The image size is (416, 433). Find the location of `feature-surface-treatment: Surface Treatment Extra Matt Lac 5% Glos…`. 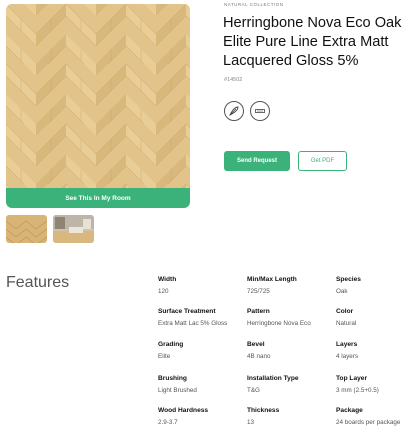

feature-surface-treatment: Surface Treatment Extra Matt Lac 5% Glos… is located at coordinates (198, 317).